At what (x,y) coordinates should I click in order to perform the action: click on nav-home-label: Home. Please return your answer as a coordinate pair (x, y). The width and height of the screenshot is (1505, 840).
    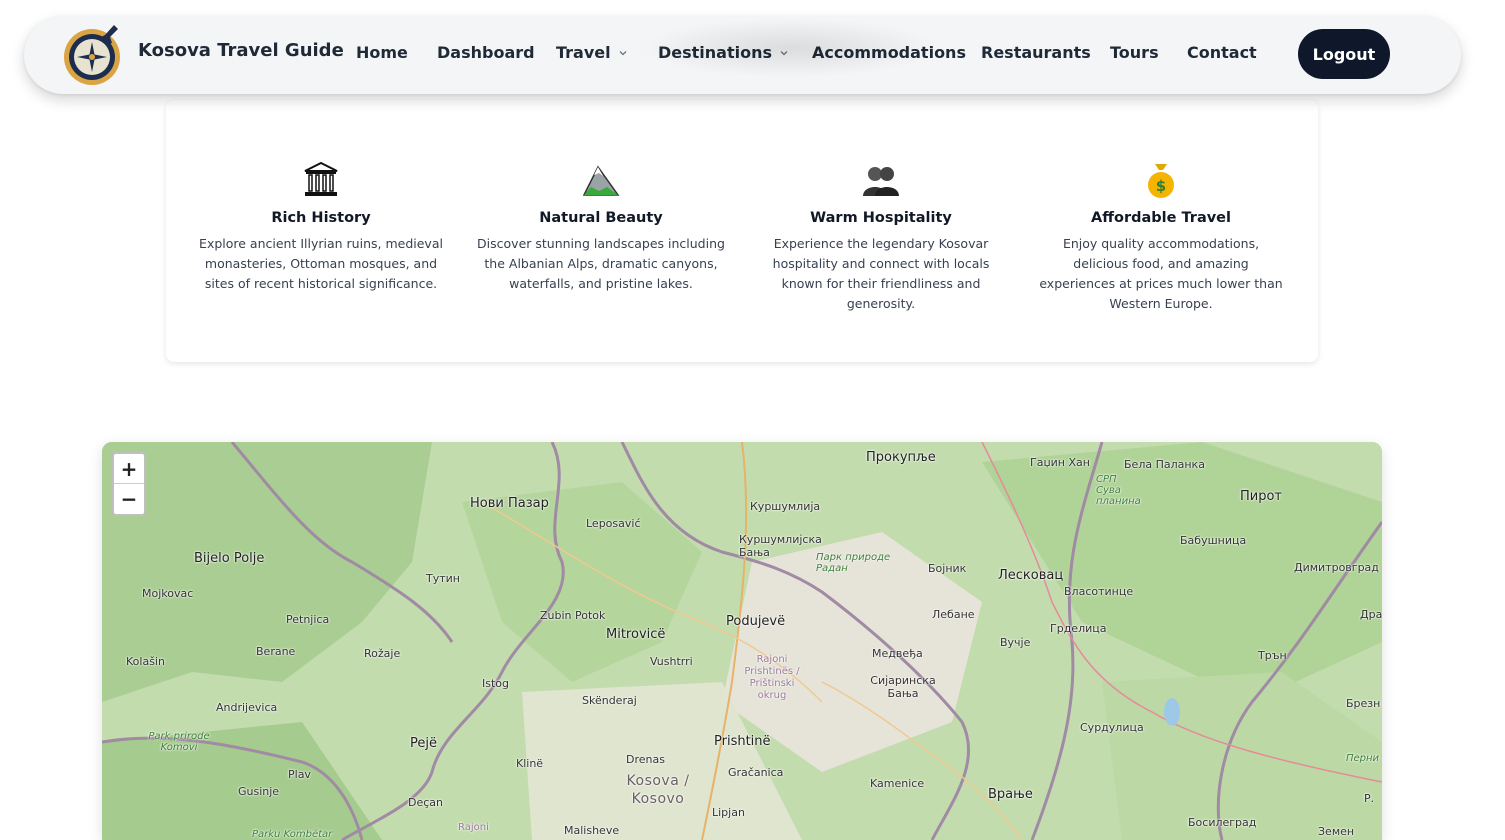
    Looking at the image, I should click on (382, 52).